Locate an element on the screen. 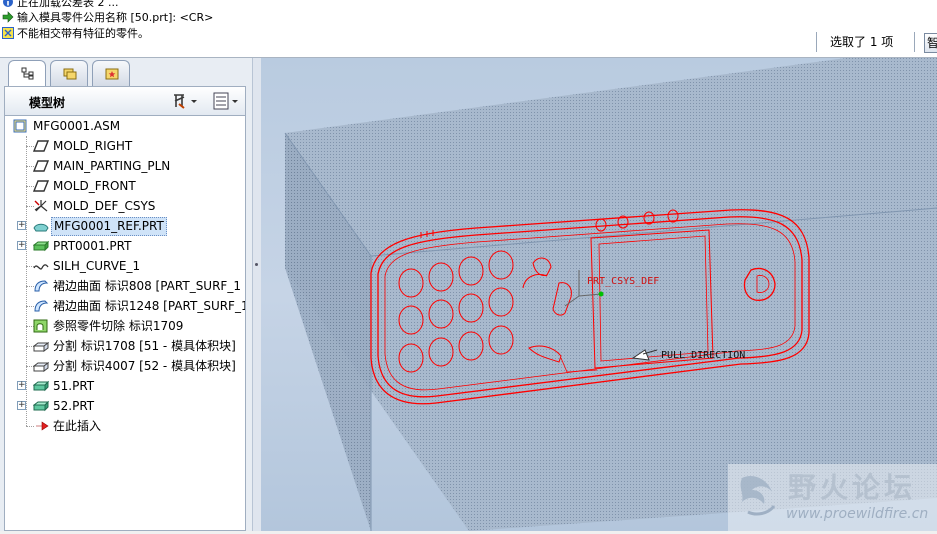 The height and width of the screenshot is (534, 937). message-line: 输入模具零件公用名称 [50.prt]: <CR> is located at coordinates (107, 18).